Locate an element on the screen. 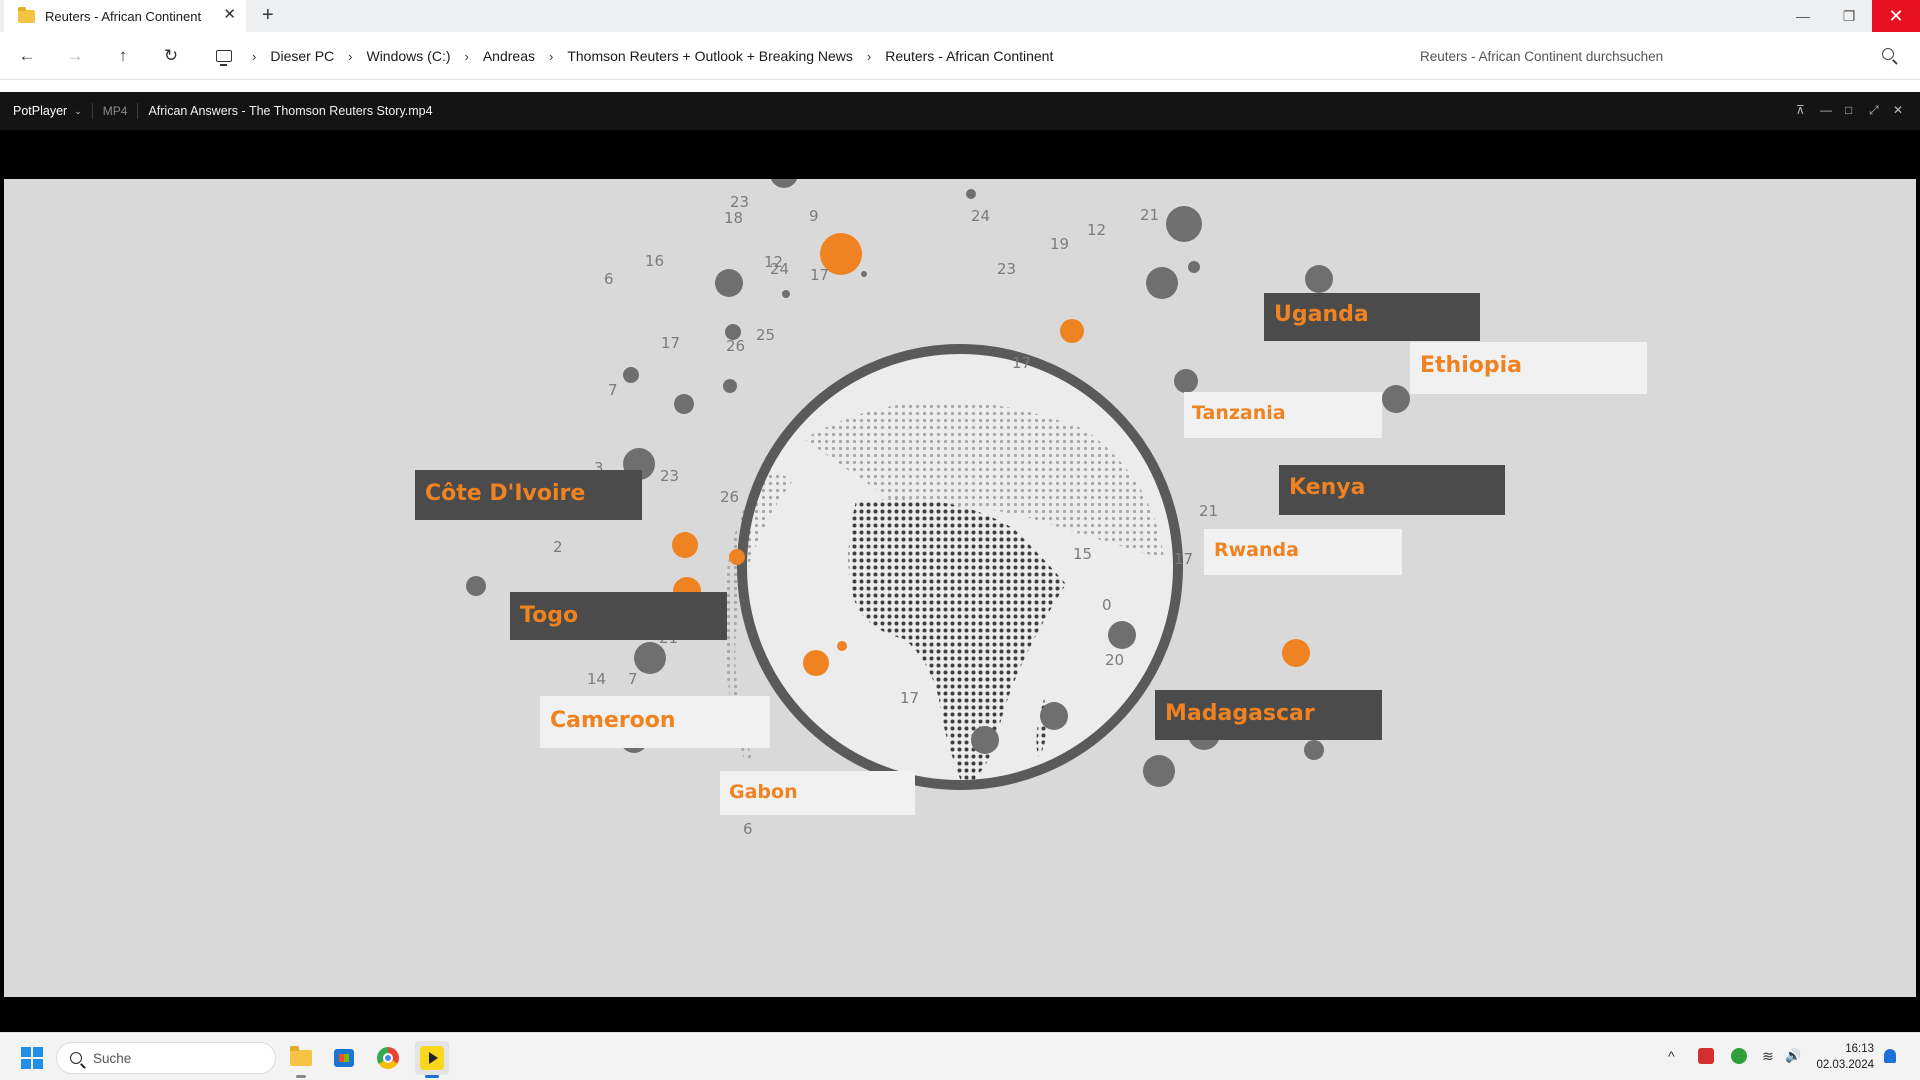 This screenshot has height=1080, width=1920. number-label: 19 is located at coordinates (1059, 244).